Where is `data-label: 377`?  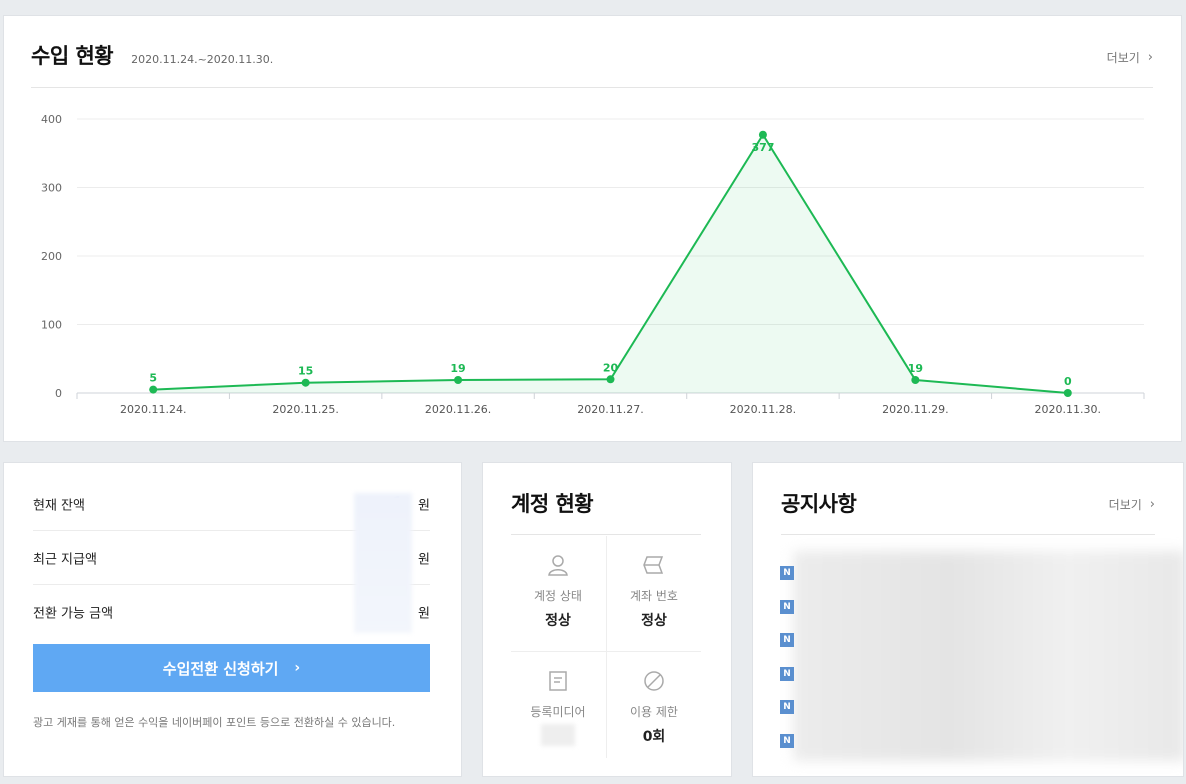 data-label: 377 is located at coordinates (762, 147).